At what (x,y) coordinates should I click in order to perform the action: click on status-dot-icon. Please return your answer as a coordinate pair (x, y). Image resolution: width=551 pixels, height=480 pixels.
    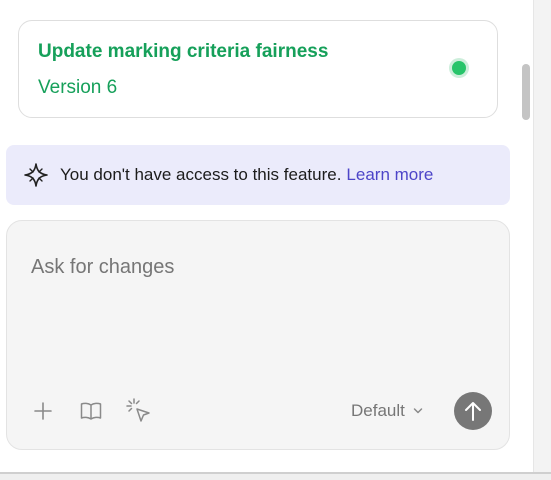
    Looking at the image, I should click on (459, 68).